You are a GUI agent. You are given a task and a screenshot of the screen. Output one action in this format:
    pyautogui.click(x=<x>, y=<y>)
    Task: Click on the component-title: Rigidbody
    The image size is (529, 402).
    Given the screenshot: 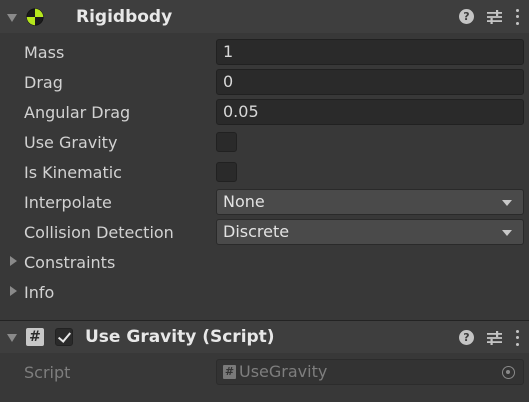 What is the action you would take?
    pyautogui.click(x=124, y=16)
    